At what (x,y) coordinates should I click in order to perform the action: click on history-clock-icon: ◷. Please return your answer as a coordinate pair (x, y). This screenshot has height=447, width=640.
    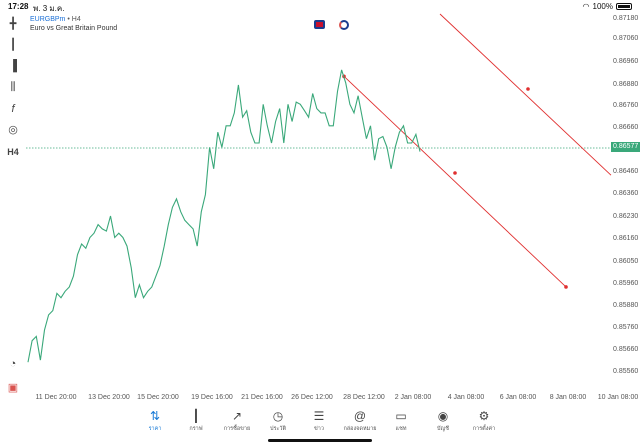
    Looking at the image, I should click on (278, 416).